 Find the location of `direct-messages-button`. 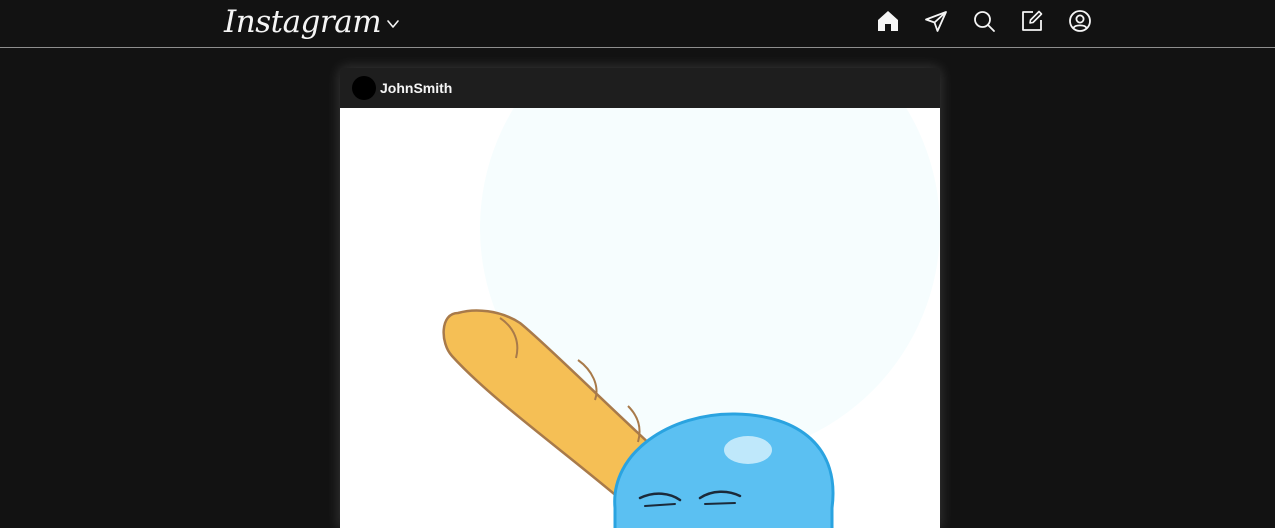

direct-messages-button is located at coordinates (936, 21).